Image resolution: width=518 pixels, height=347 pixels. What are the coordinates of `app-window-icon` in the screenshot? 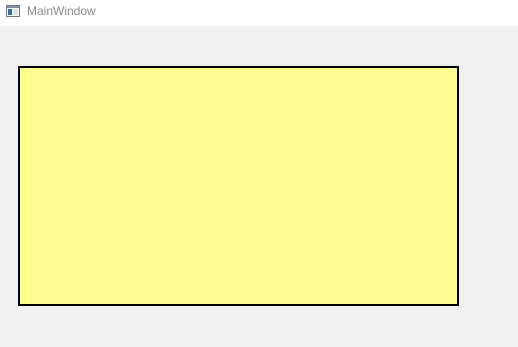 It's located at (13, 10).